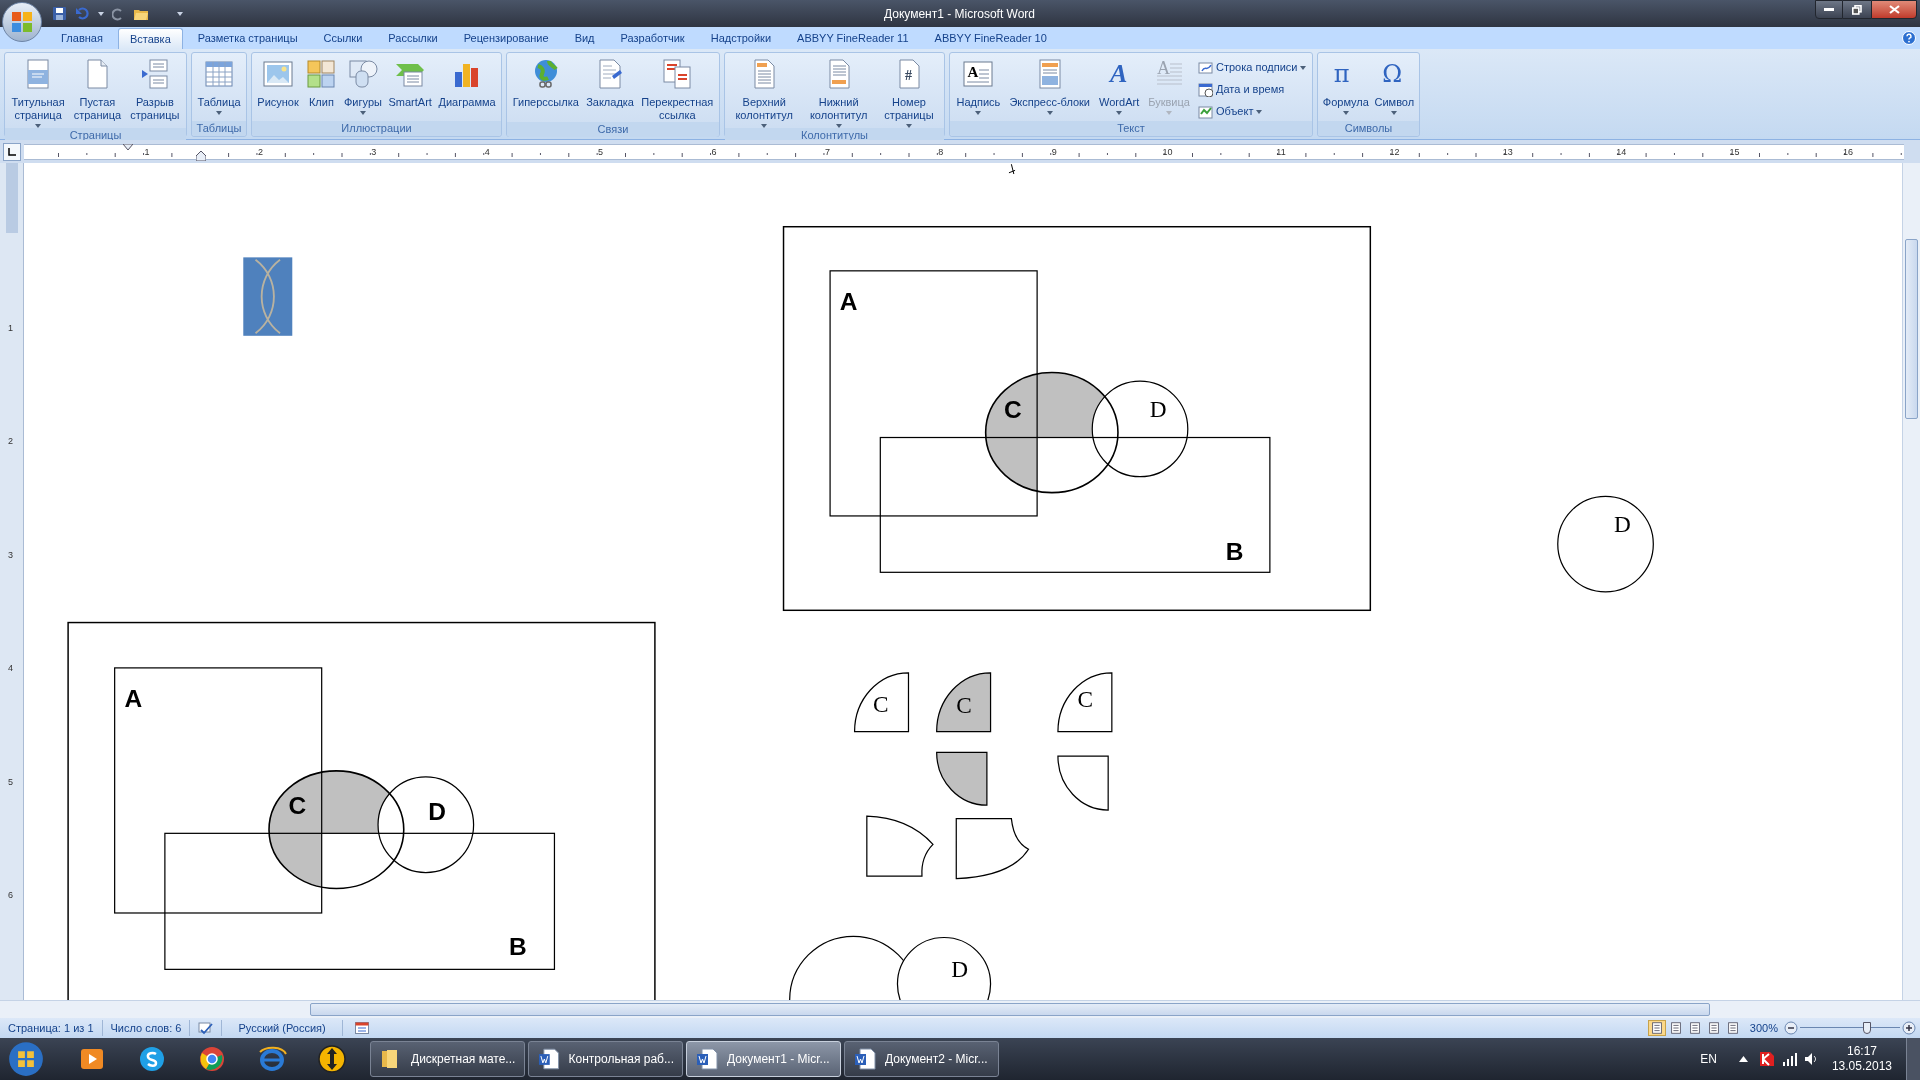  I want to click on ribbon-button: Экспресс-блоки, so click(1049, 85).